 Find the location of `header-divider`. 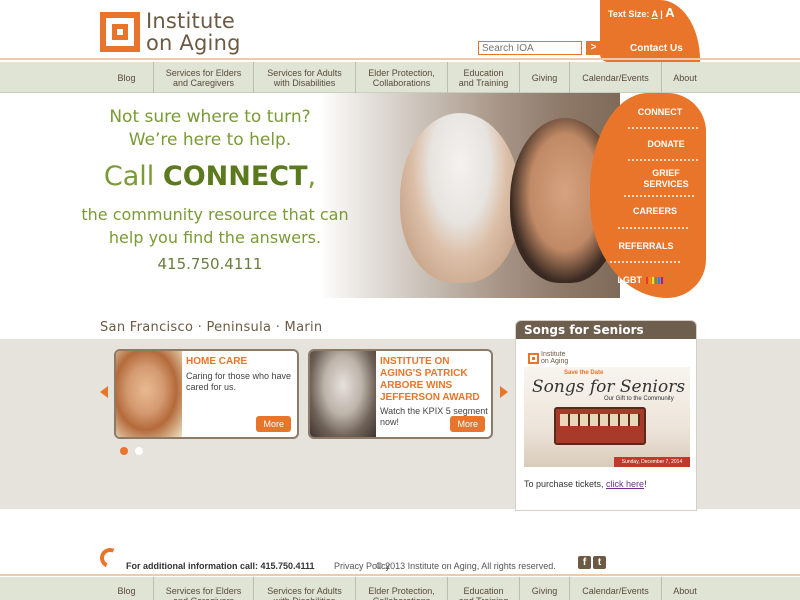

header-divider is located at coordinates (400, 59).